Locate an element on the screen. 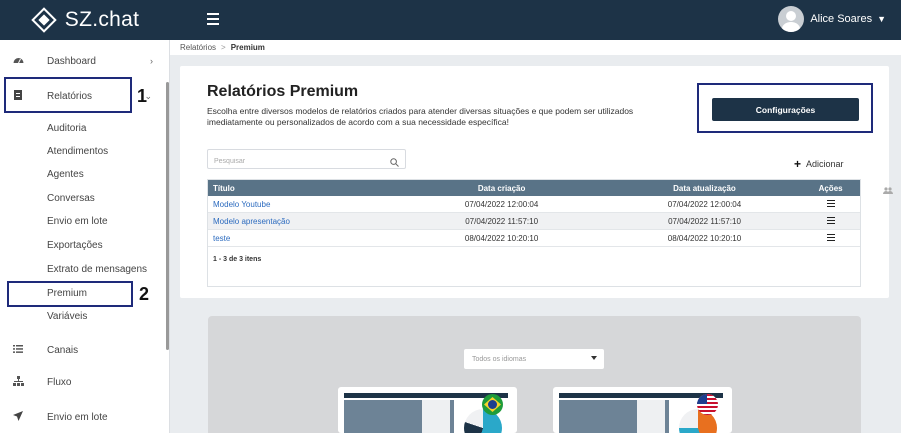 This screenshot has height=433, width=901. search-input is located at coordinates (293, 161).